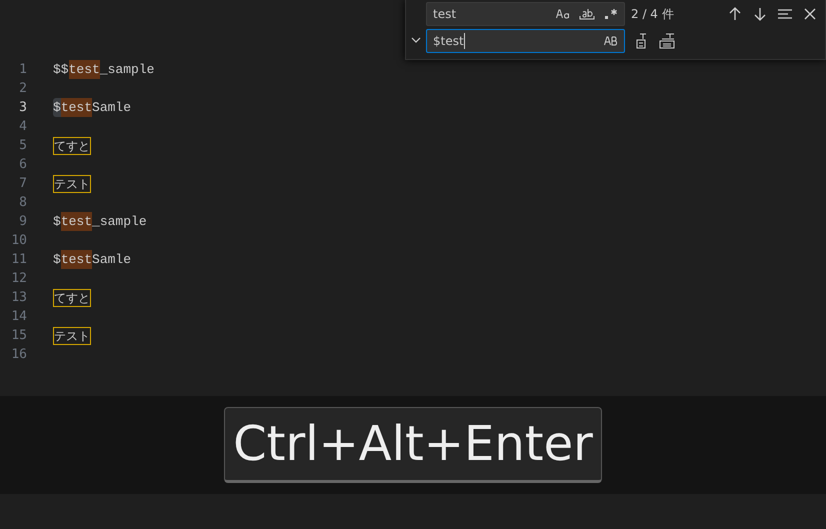 The height and width of the screenshot is (529, 826). Describe the element at coordinates (18, 355) in the screenshot. I see `line-number: 16` at that location.